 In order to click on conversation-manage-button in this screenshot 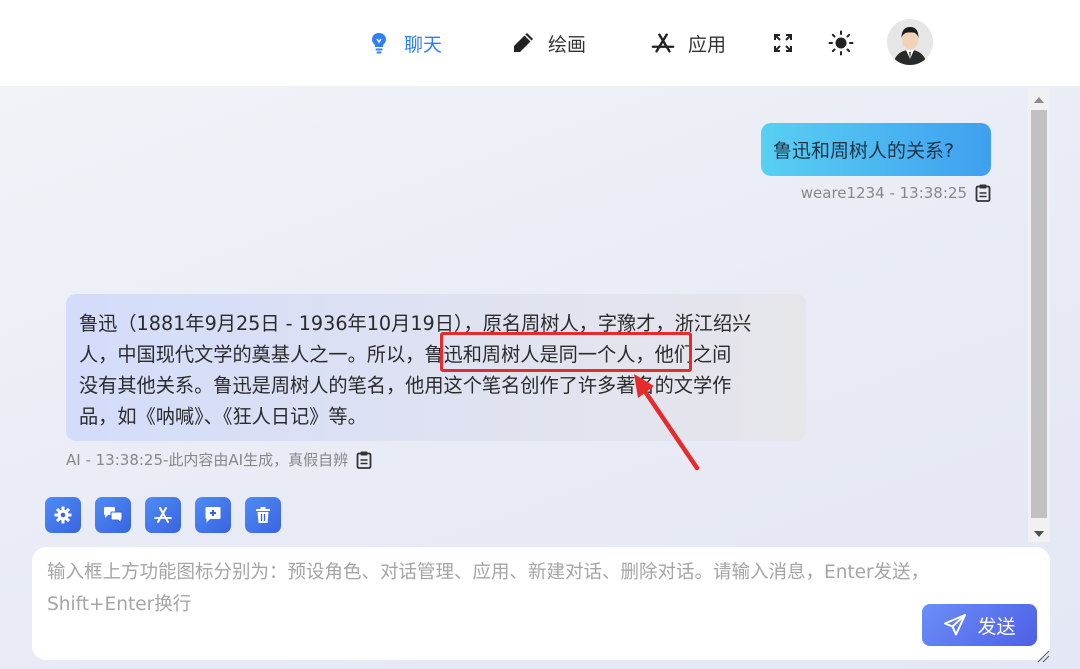, I will do `click(113, 515)`.